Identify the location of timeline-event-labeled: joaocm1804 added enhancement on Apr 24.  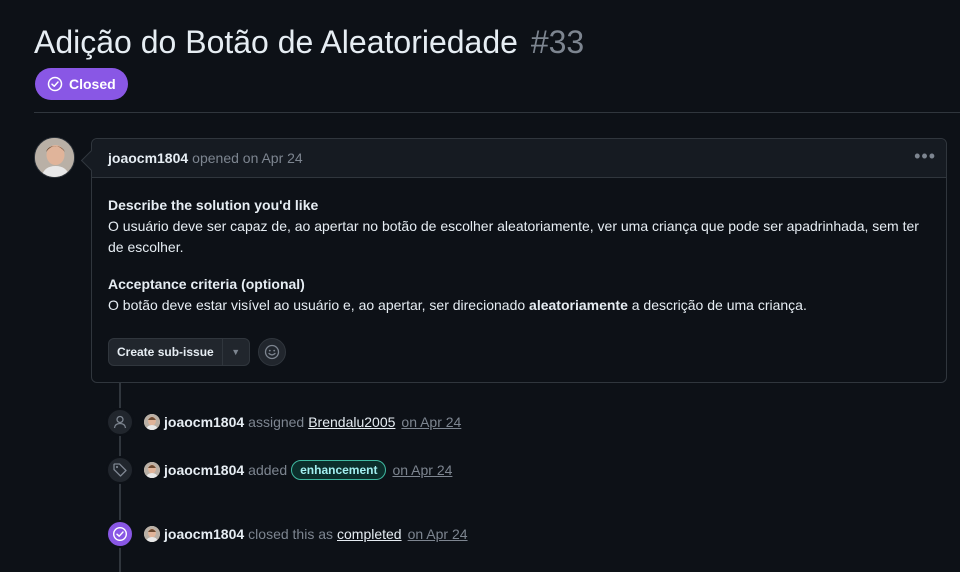
(279, 470).